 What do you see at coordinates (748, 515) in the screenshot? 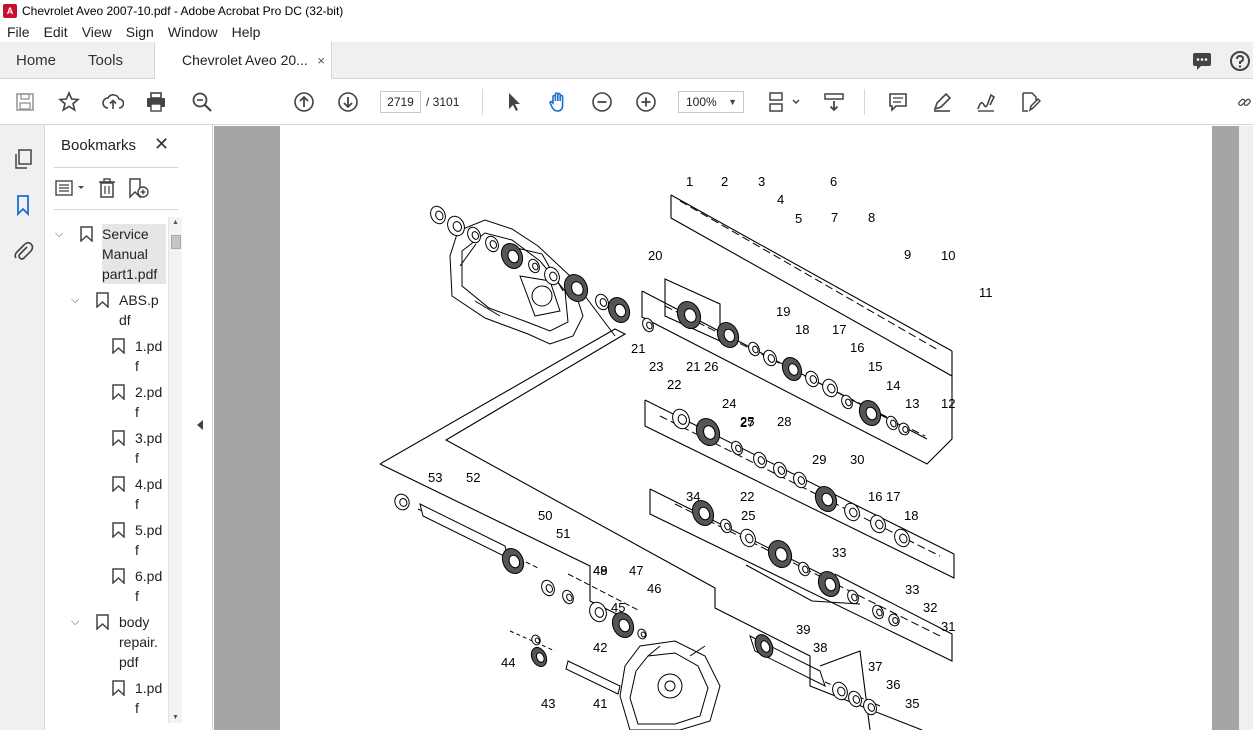
I see `callout-label: 25` at bounding box center [748, 515].